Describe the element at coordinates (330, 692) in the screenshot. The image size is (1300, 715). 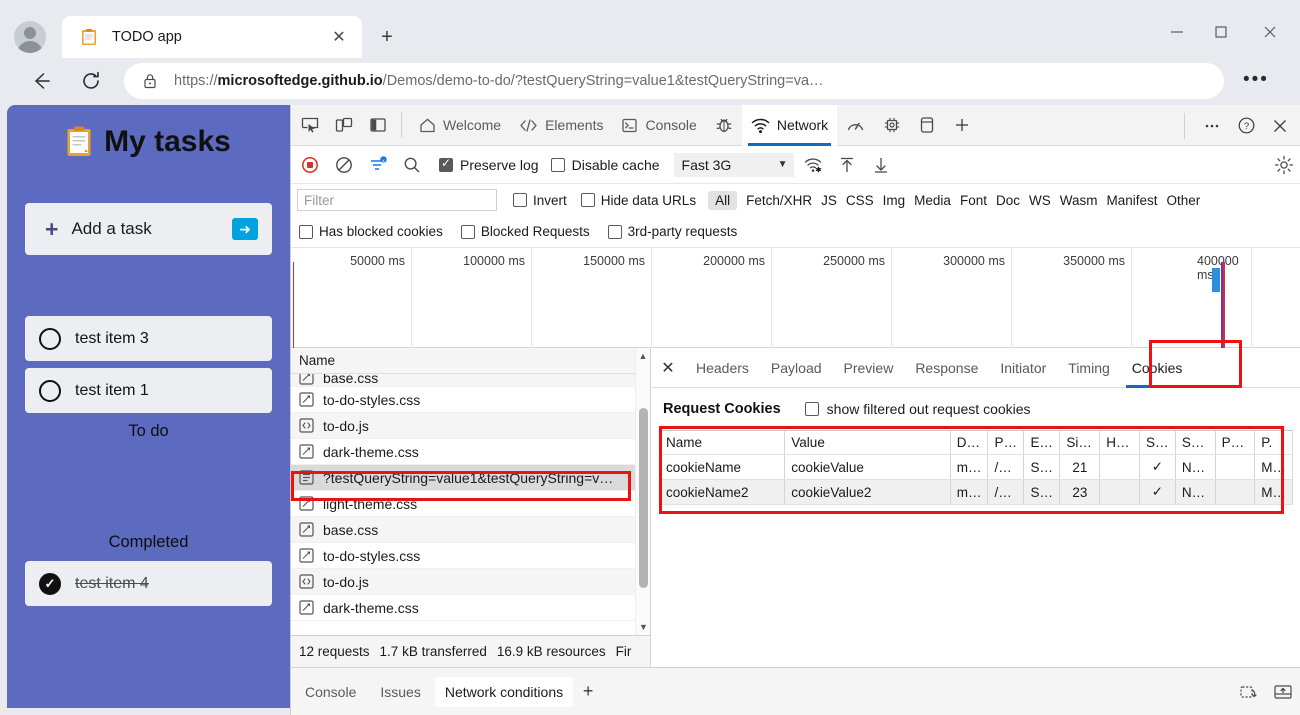
I see `drawer-tab-console: Console` at that location.